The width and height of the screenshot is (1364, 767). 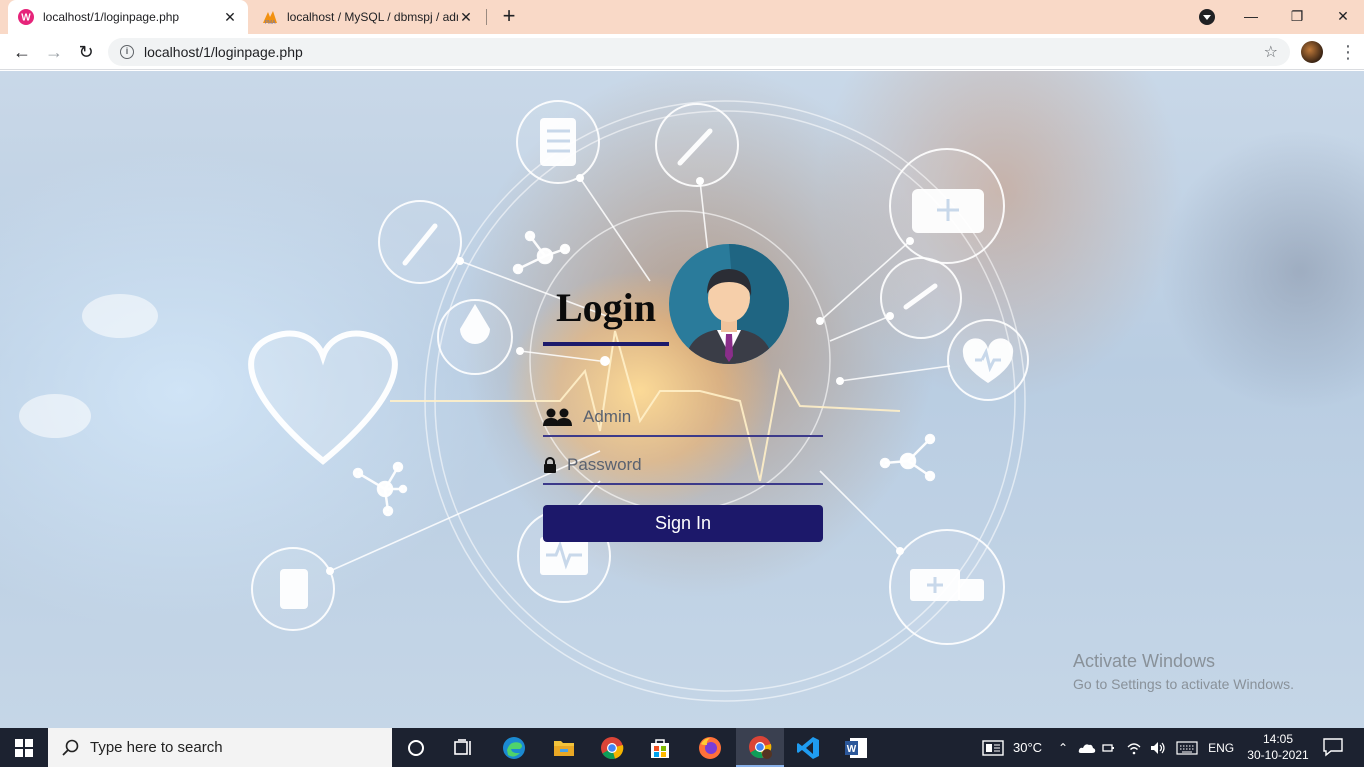 I want to click on clock-date: 30-10-2021, so click(x=1278, y=755).